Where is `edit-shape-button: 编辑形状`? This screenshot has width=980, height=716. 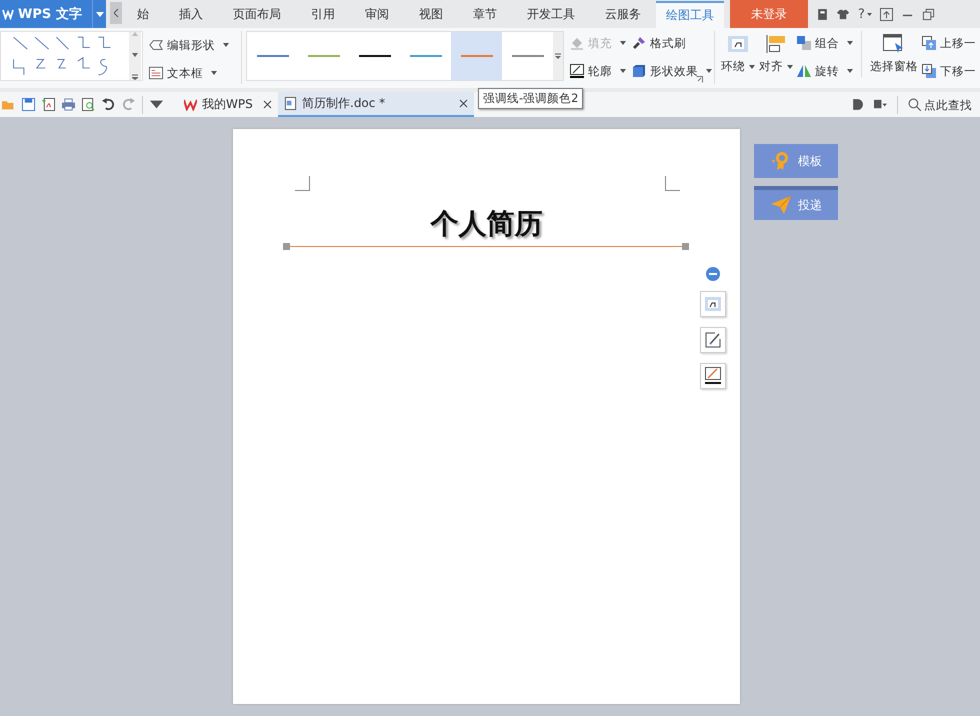
edit-shape-button: 编辑形状 is located at coordinates (191, 45).